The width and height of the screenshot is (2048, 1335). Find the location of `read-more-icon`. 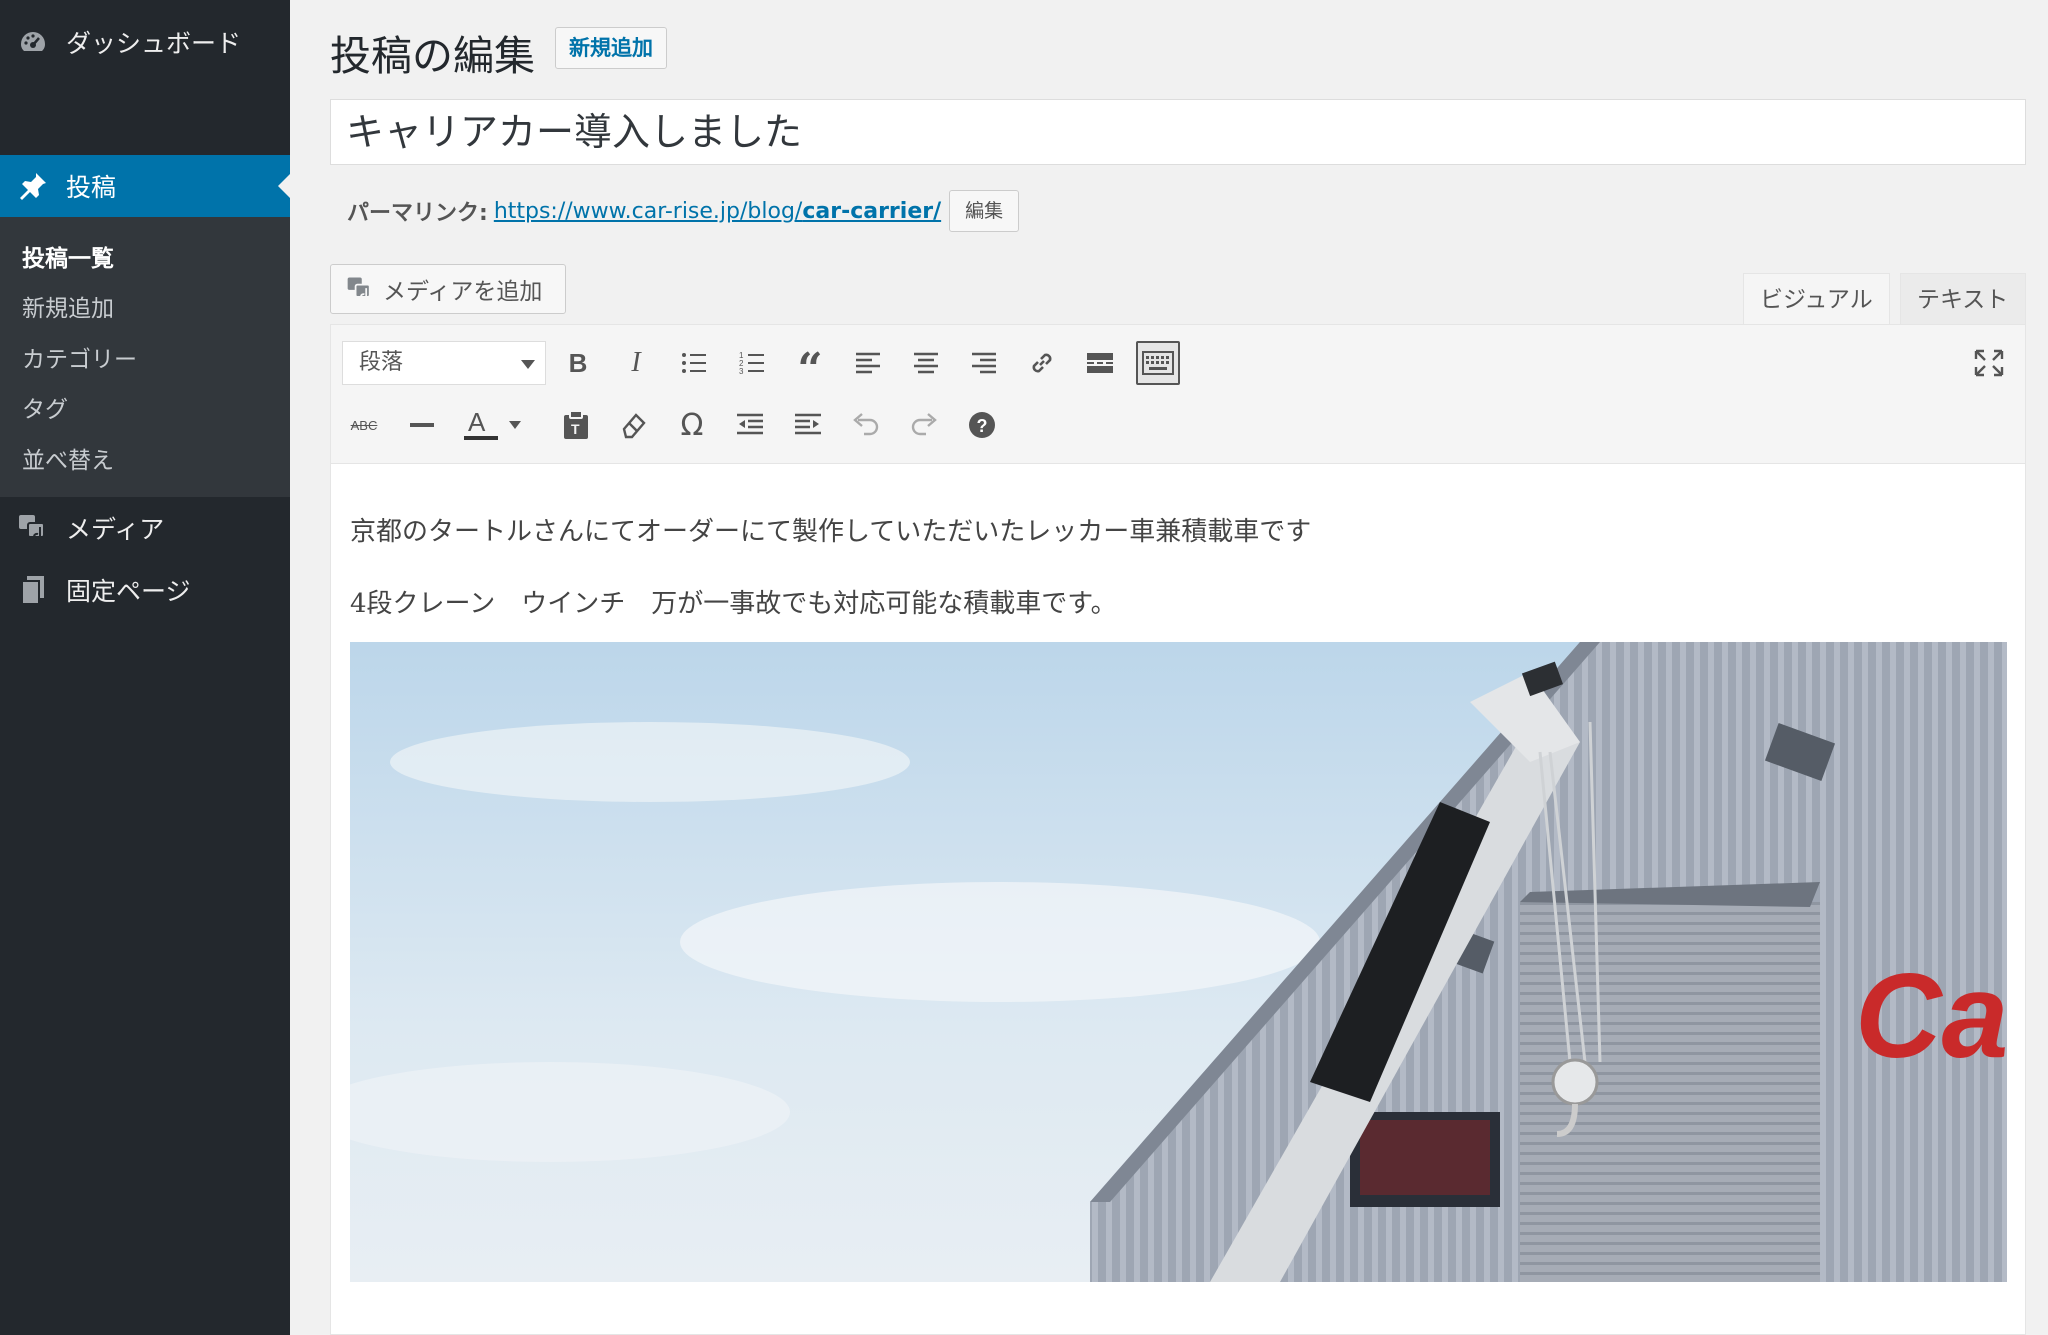

read-more-icon is located at coordinates (1100, 363).